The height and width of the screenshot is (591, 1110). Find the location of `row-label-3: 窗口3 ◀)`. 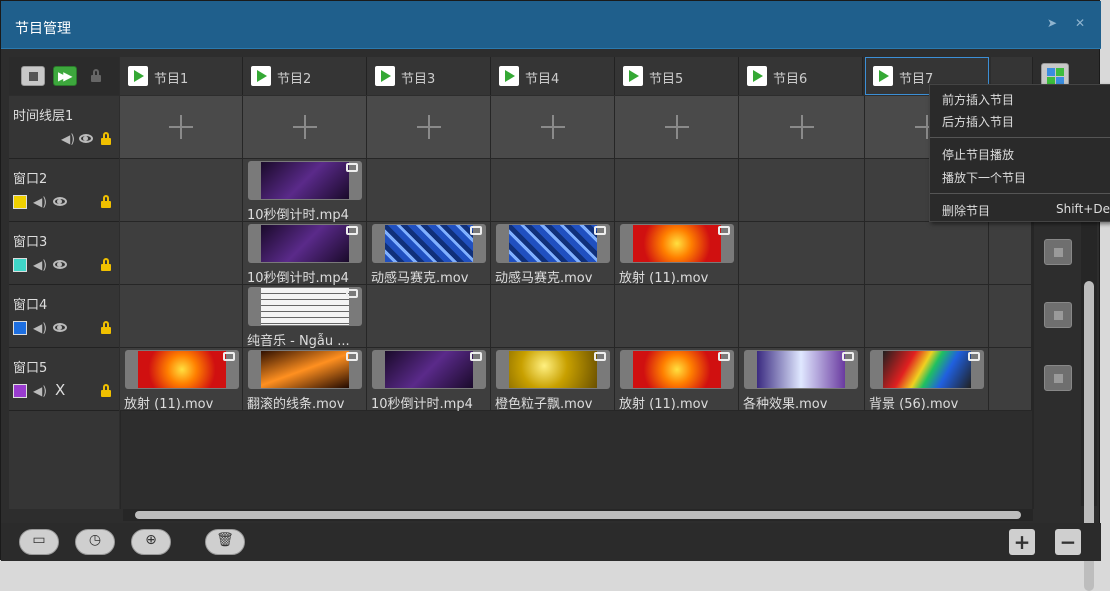

row-label-3: 窗口3 ◀) is located at coordinates (64, 253).